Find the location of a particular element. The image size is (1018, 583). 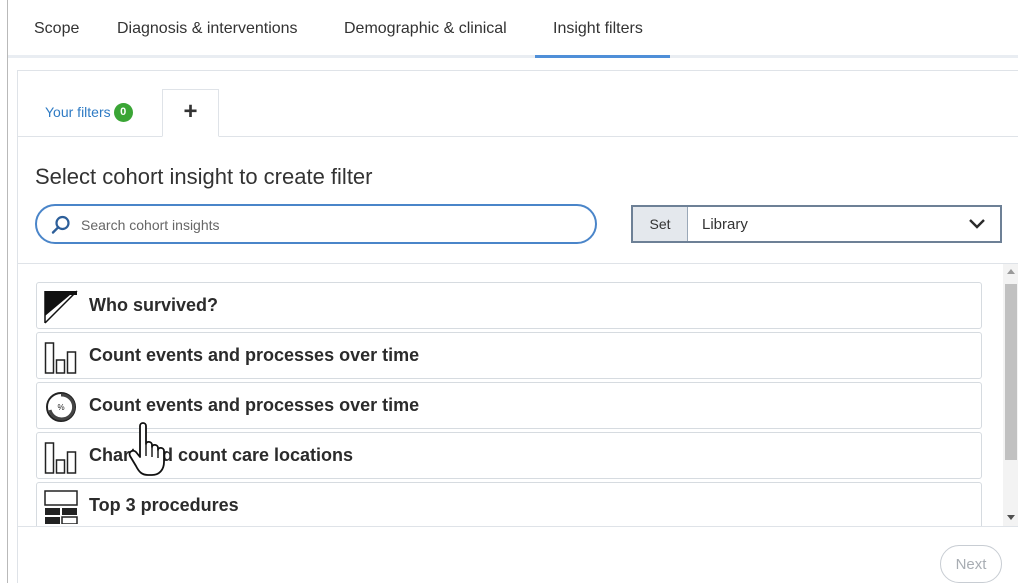

list-scrollbar is located at coordinates (1010, 395).